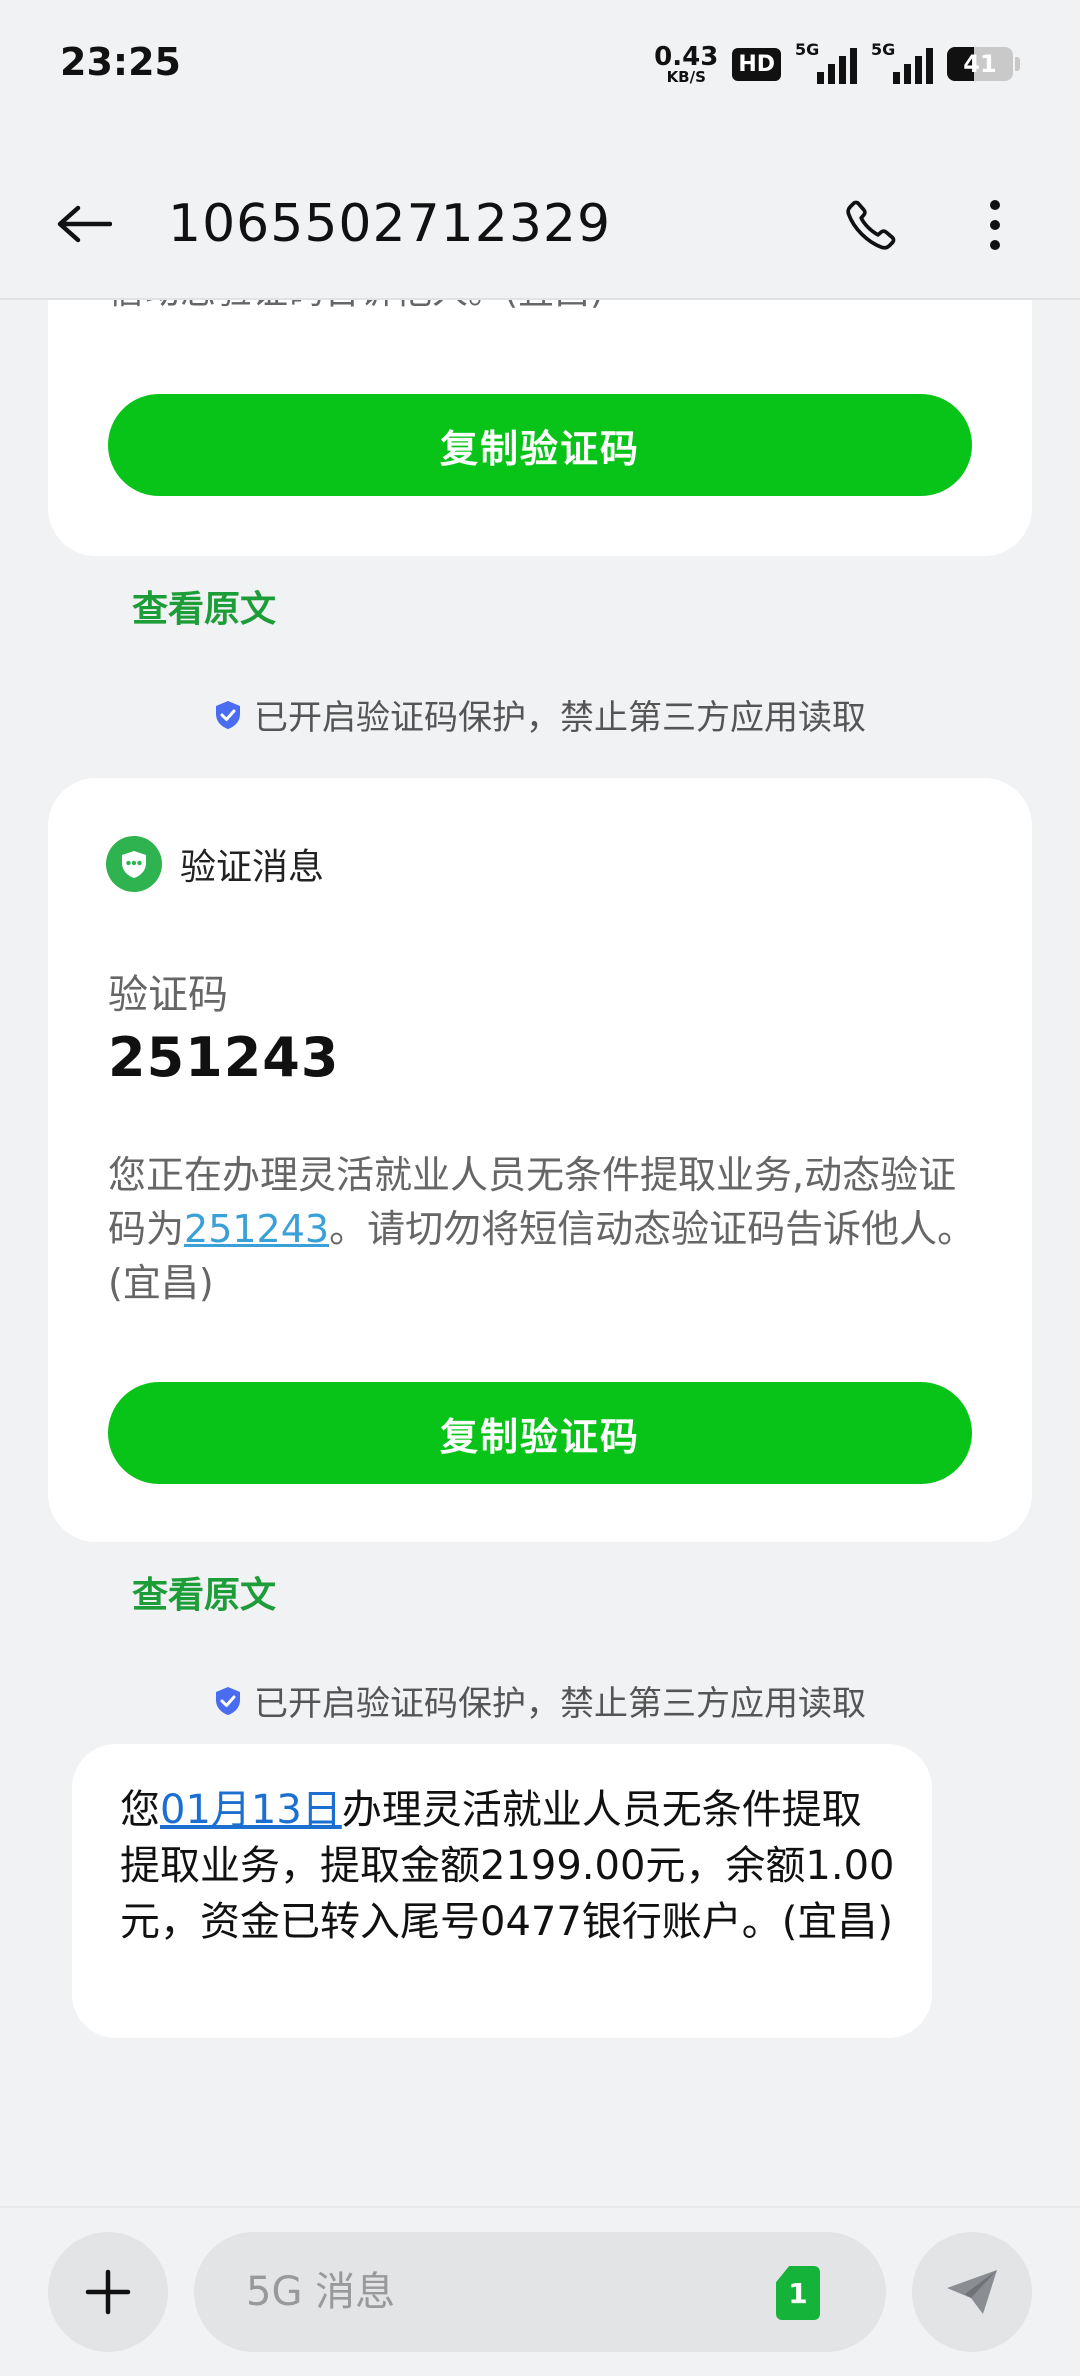  Describe the element at coordinates (540, 2291) in the screenshot. I see `message-composer: 1` at that location.